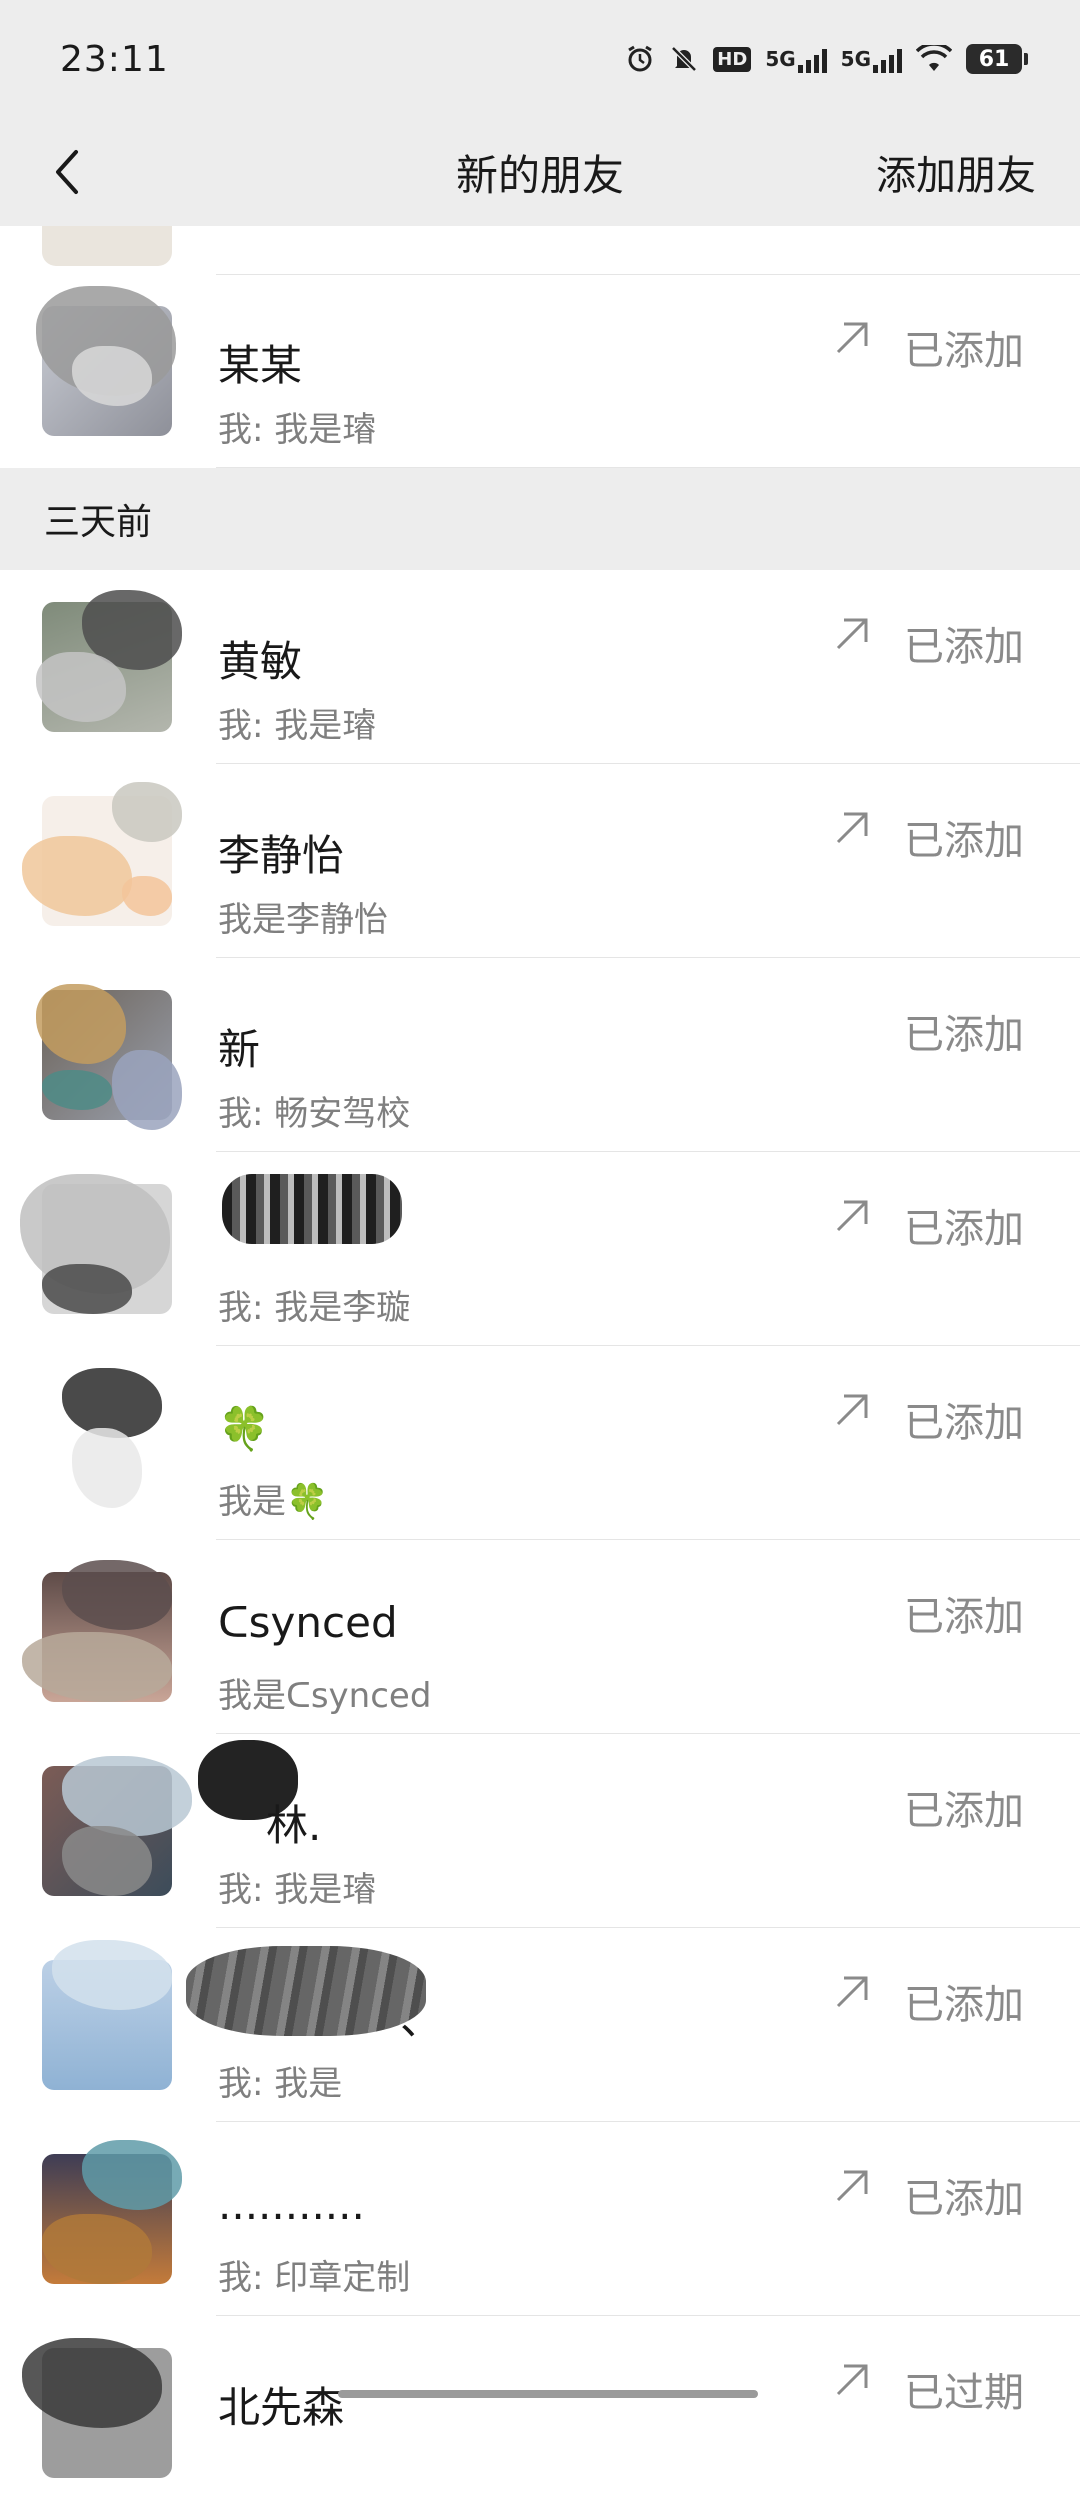 This screenshot has height=2510, width=1080. I want to click on battery-indicator: 61, so click(997, 59).